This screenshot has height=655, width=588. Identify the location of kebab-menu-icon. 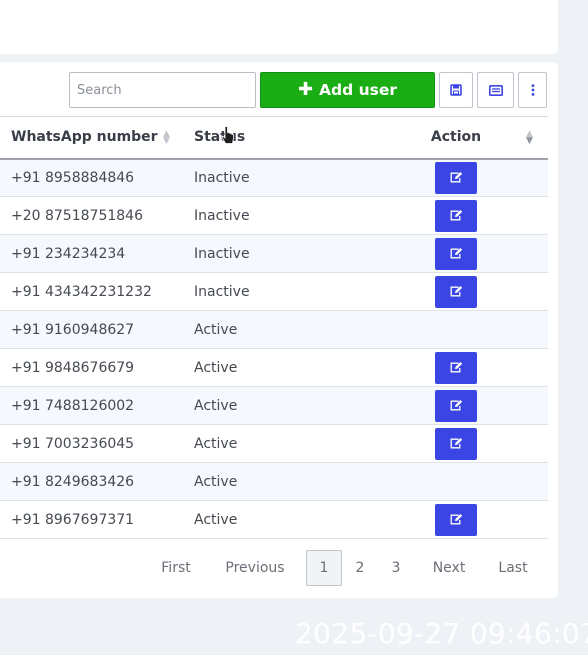
(532, 90).